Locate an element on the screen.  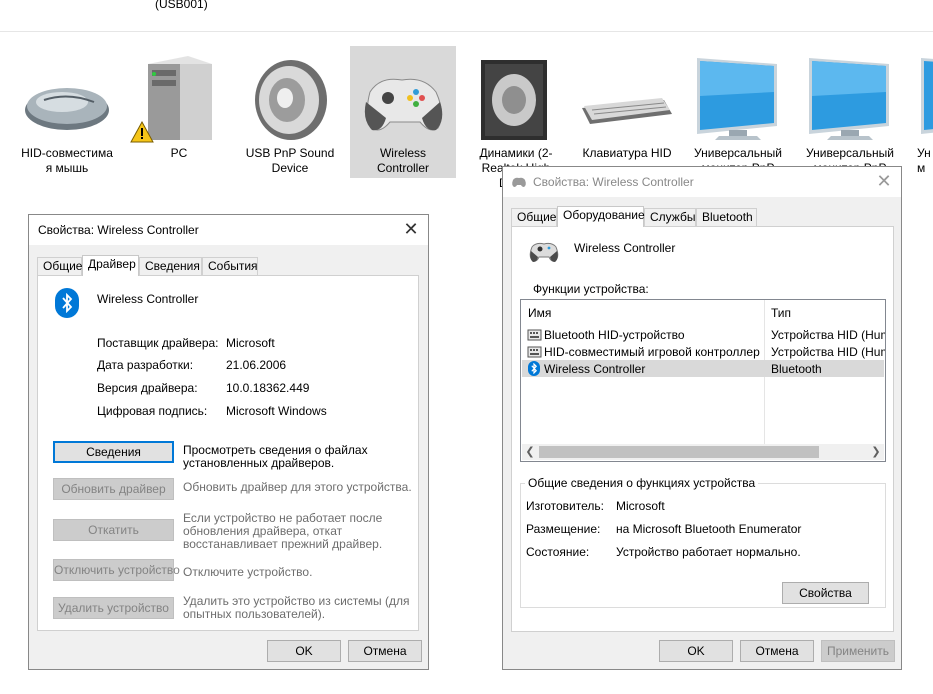
device-monitor-3: Ун м is located at coordinates (921, 112).